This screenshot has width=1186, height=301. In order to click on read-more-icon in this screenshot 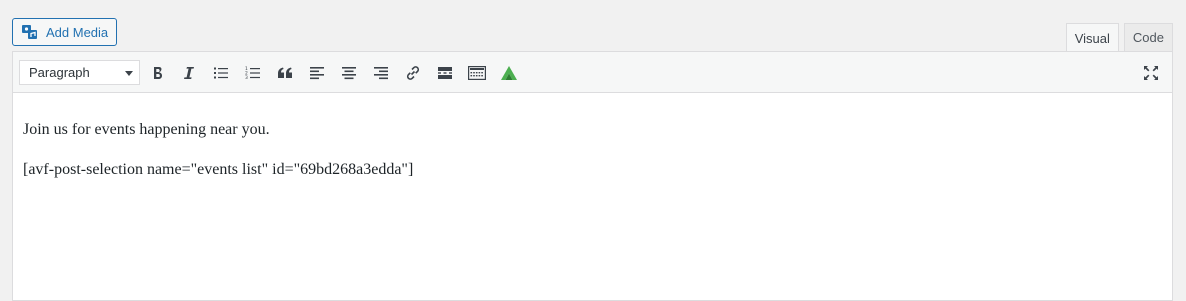, I will do `click(445, 73)`.